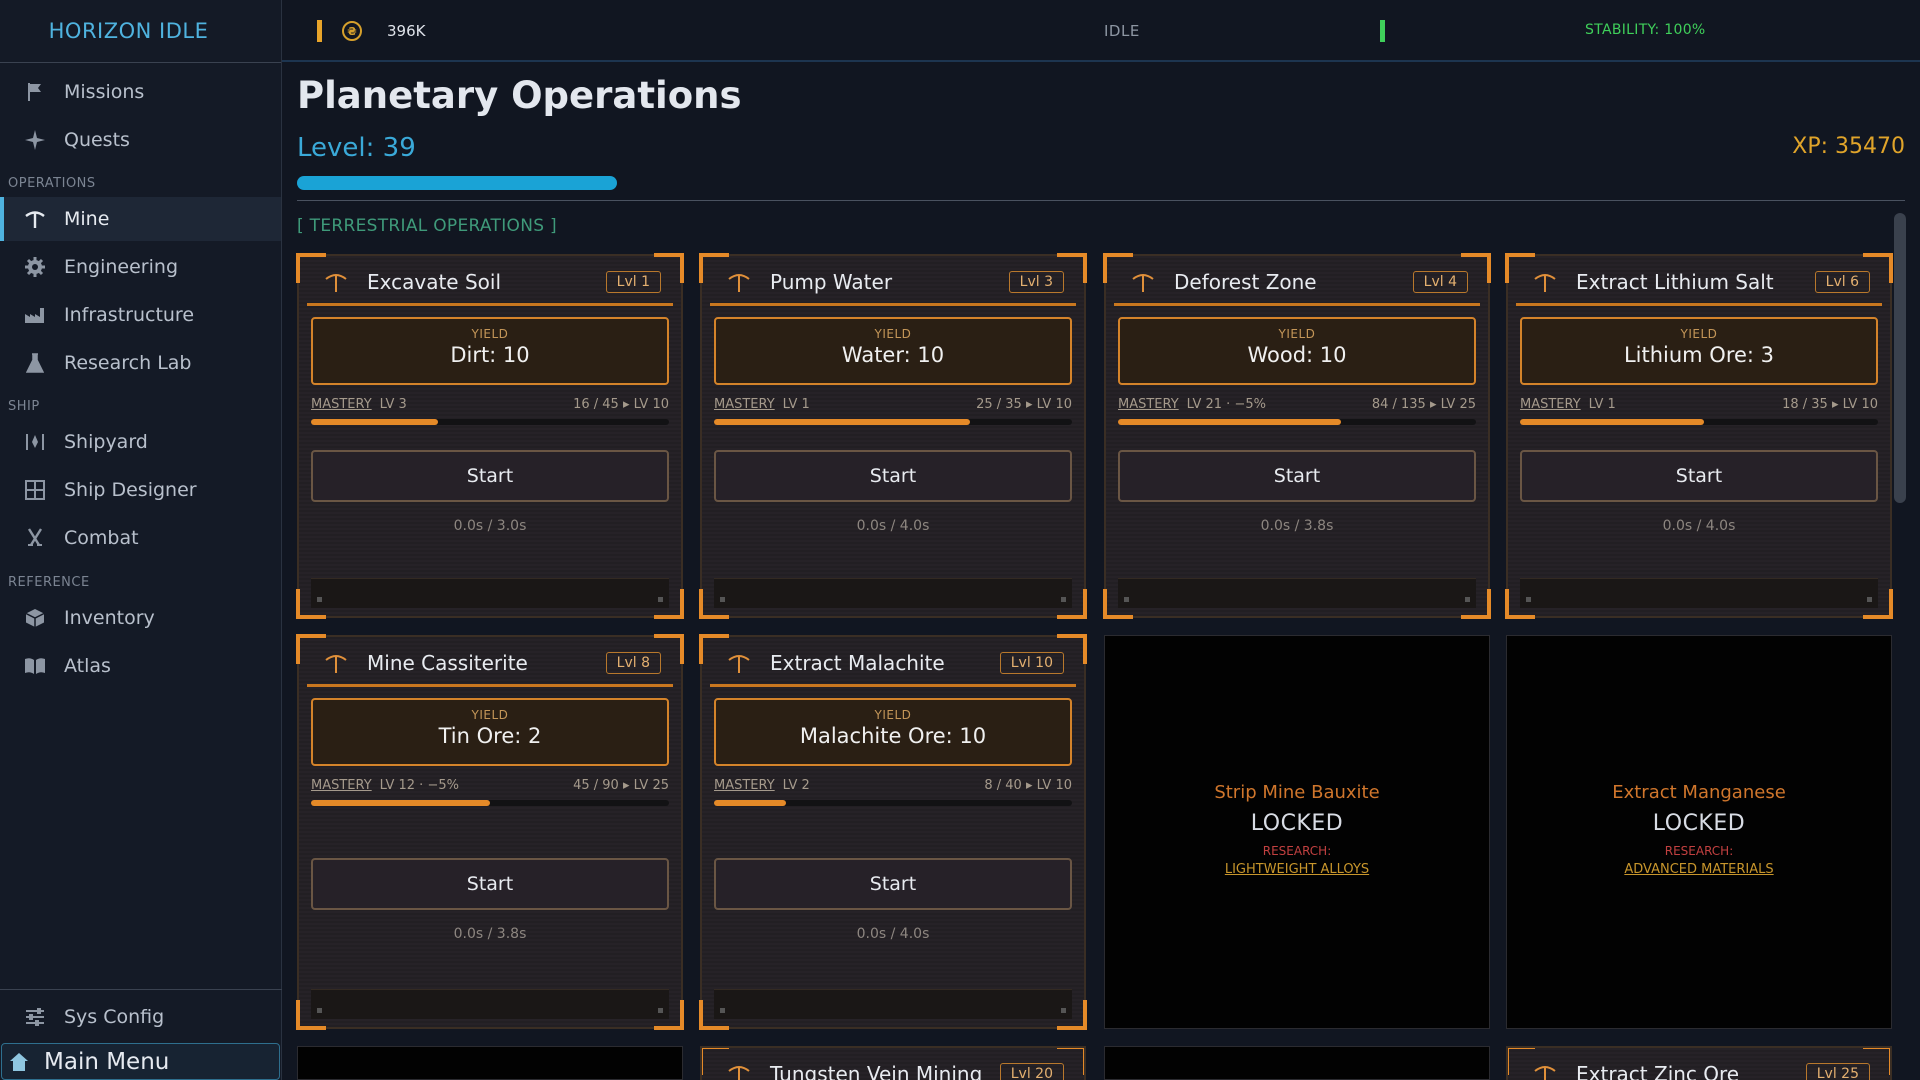 The image size is (1920, 1080). I want to click on header-divider, so click(1101, 200).